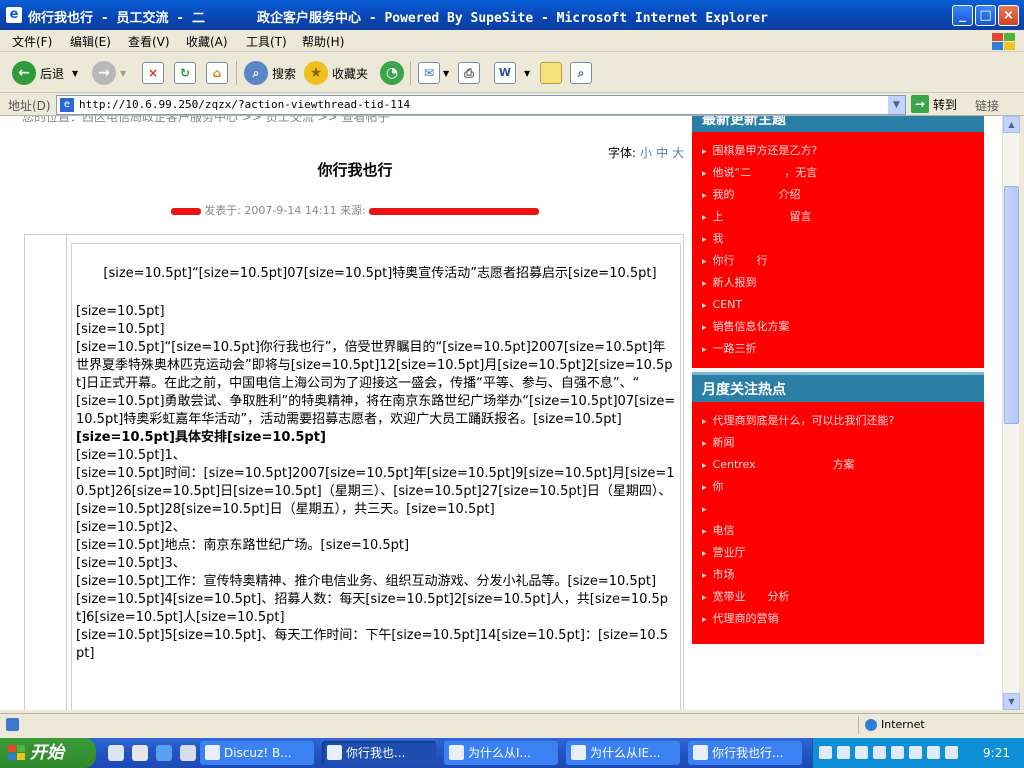  Describe the element at coordinates (751, 508) in the screenshot. I see `topic-label` at that location.